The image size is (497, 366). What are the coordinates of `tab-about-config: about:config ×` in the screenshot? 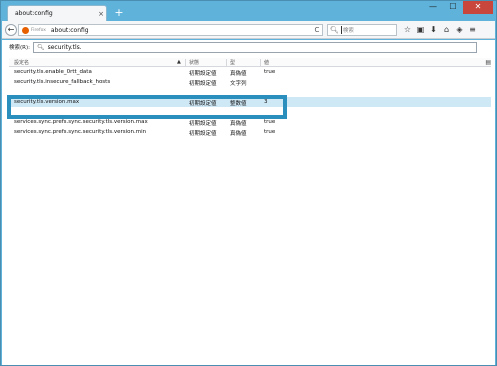 It's located at (57, 13).